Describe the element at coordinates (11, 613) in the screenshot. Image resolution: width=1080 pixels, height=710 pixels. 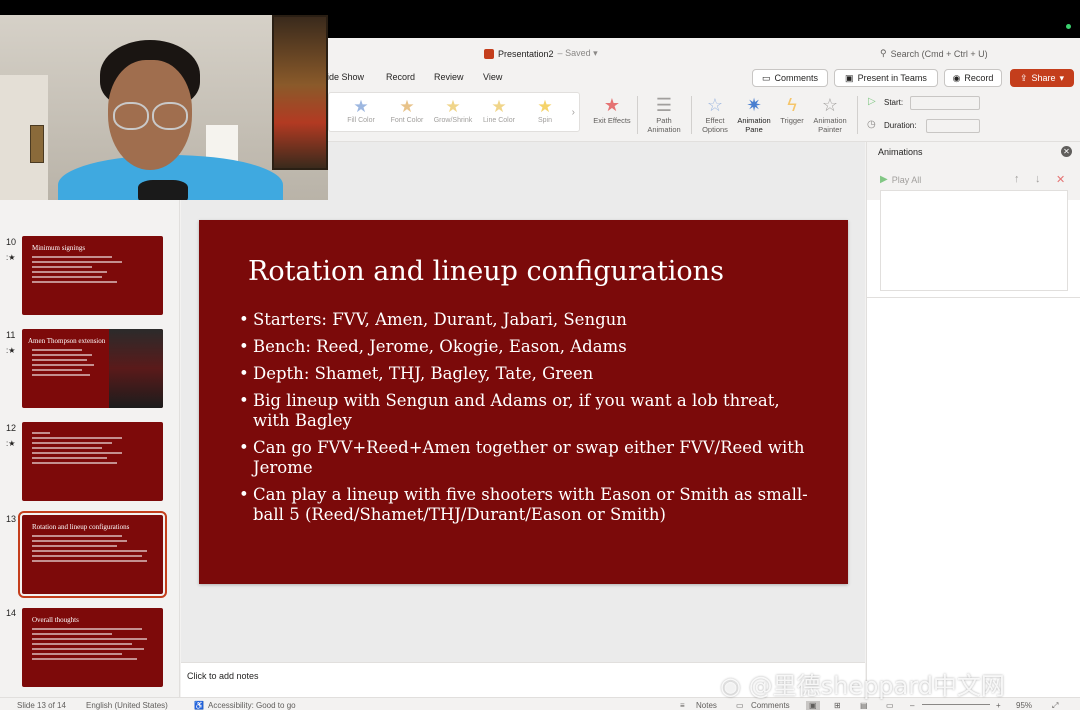
I see `slide-number: 14` at that location.